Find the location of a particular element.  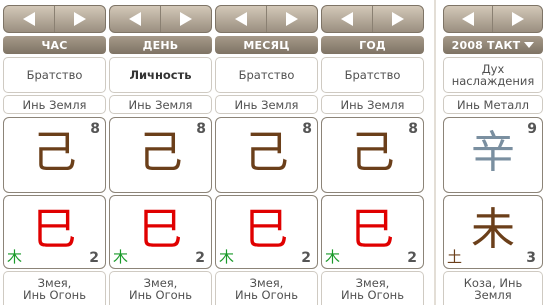

year-stem-label-box: Инь Земля is located at coordinates (372, 104).